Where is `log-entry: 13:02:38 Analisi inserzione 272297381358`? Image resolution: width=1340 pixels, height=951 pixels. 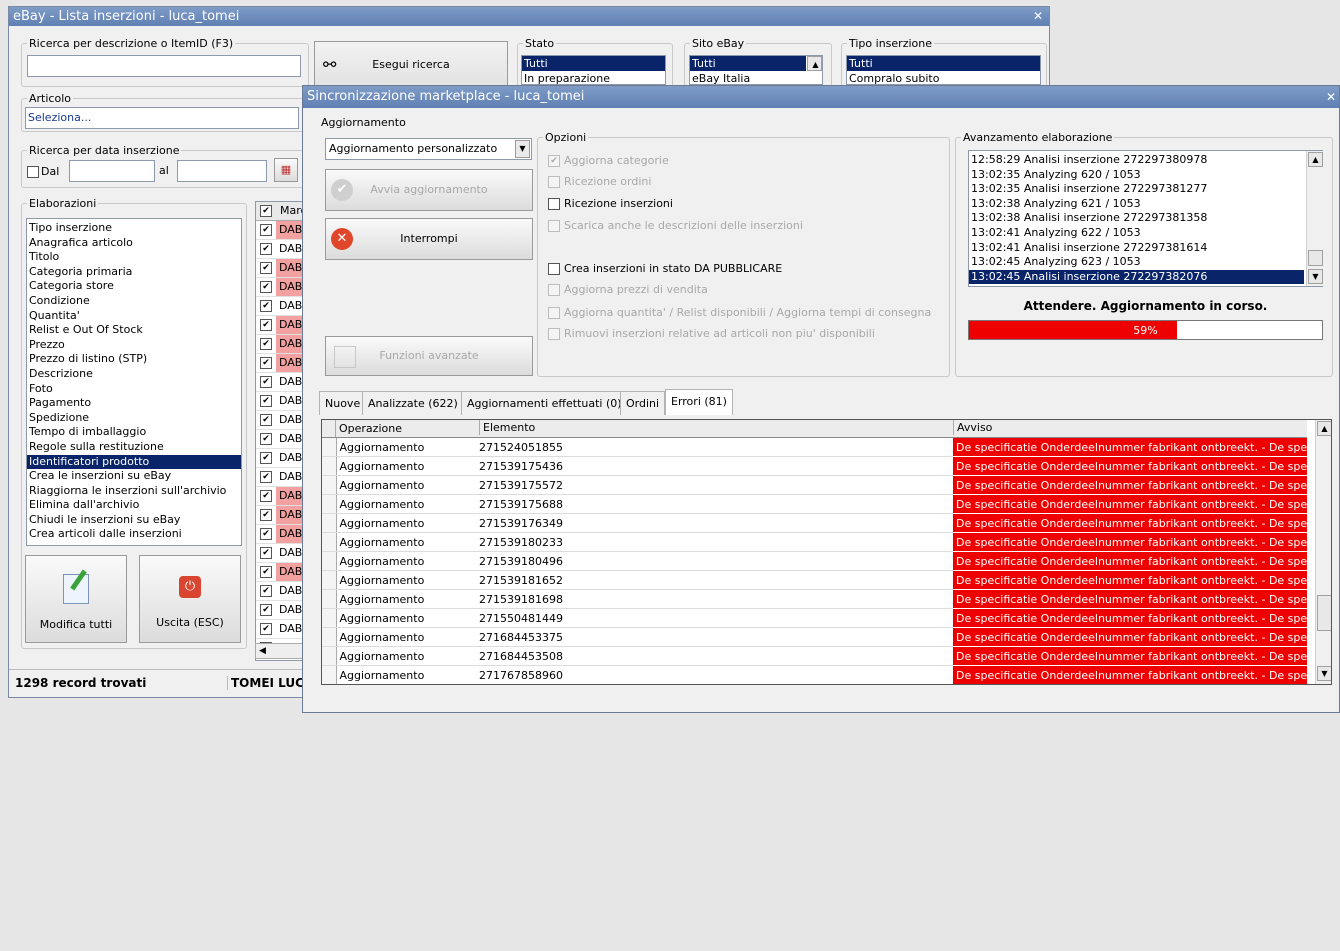
log-entry: 13:02:38 Analisi inserzione 272297381358 is located at coordinates (1136, 218).